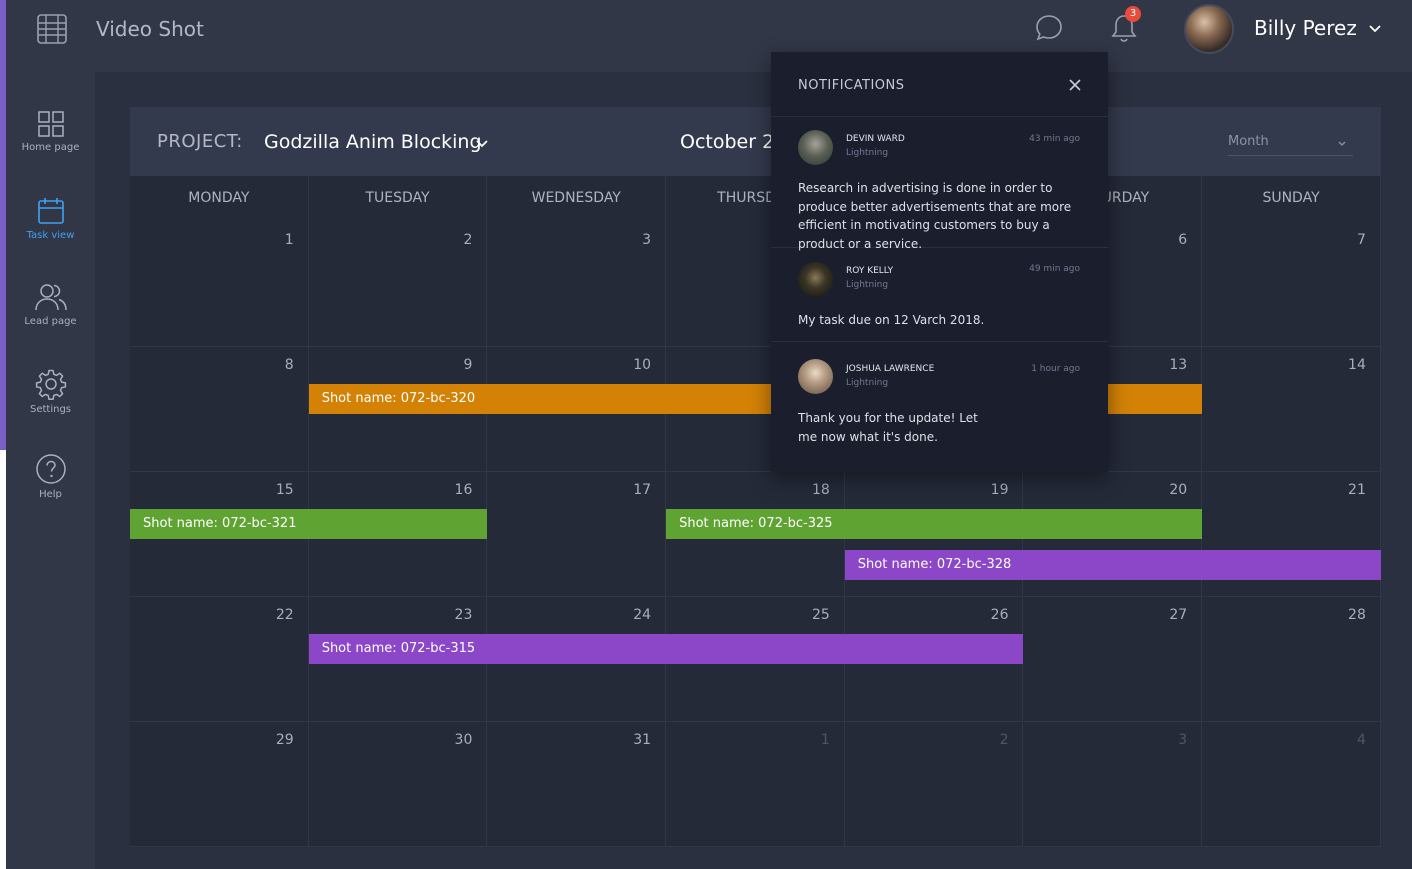 This screenshot has height=869, width=1412. I want to click on day-number: 16, so click(463, 490).